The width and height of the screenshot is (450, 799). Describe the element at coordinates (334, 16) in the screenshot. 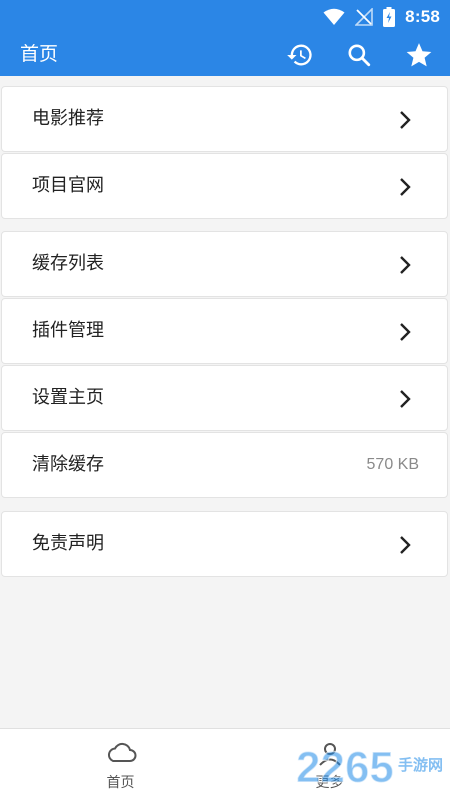

I see `wifi-icon` at that location.